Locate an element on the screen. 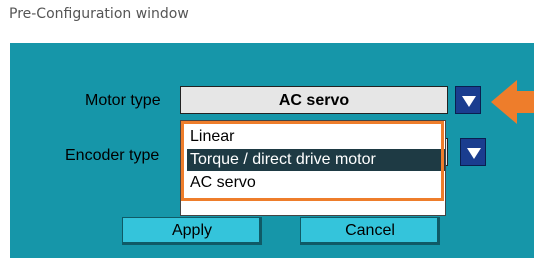  encoder-type-dropdown-button is located at coordinates (473, 152).